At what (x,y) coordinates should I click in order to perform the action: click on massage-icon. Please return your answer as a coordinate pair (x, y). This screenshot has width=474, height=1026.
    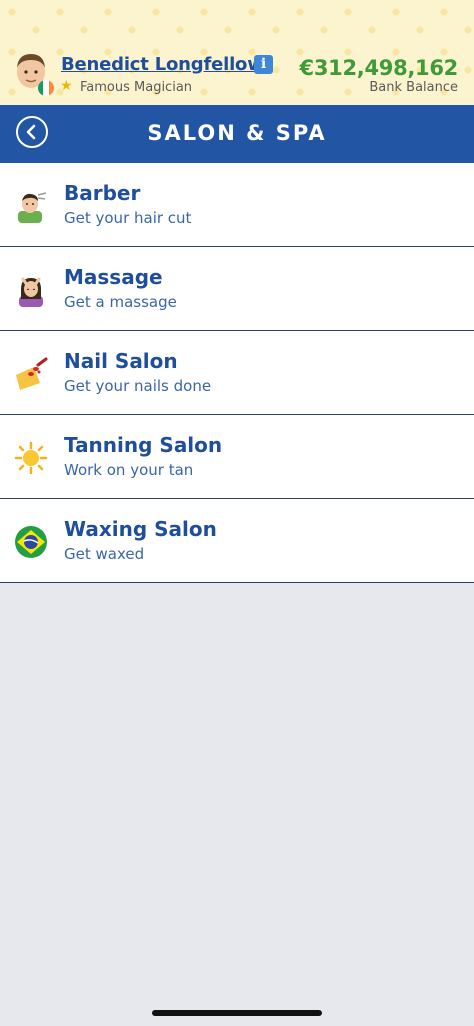
    Looking at the image, I should click on (31, 292).